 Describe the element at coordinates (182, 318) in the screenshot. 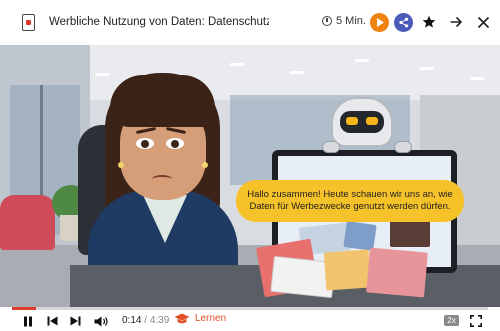

I see `graduation-cap-icon` at that location.